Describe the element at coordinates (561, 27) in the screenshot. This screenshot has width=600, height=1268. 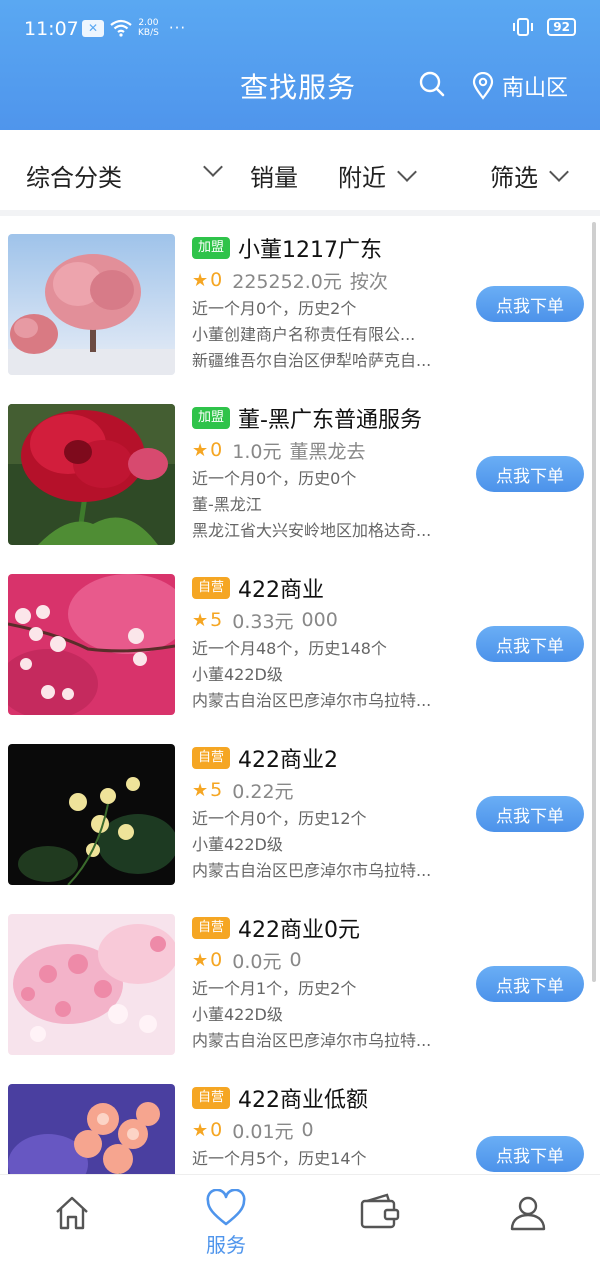
I see `battery-indicator: 92` at that location.